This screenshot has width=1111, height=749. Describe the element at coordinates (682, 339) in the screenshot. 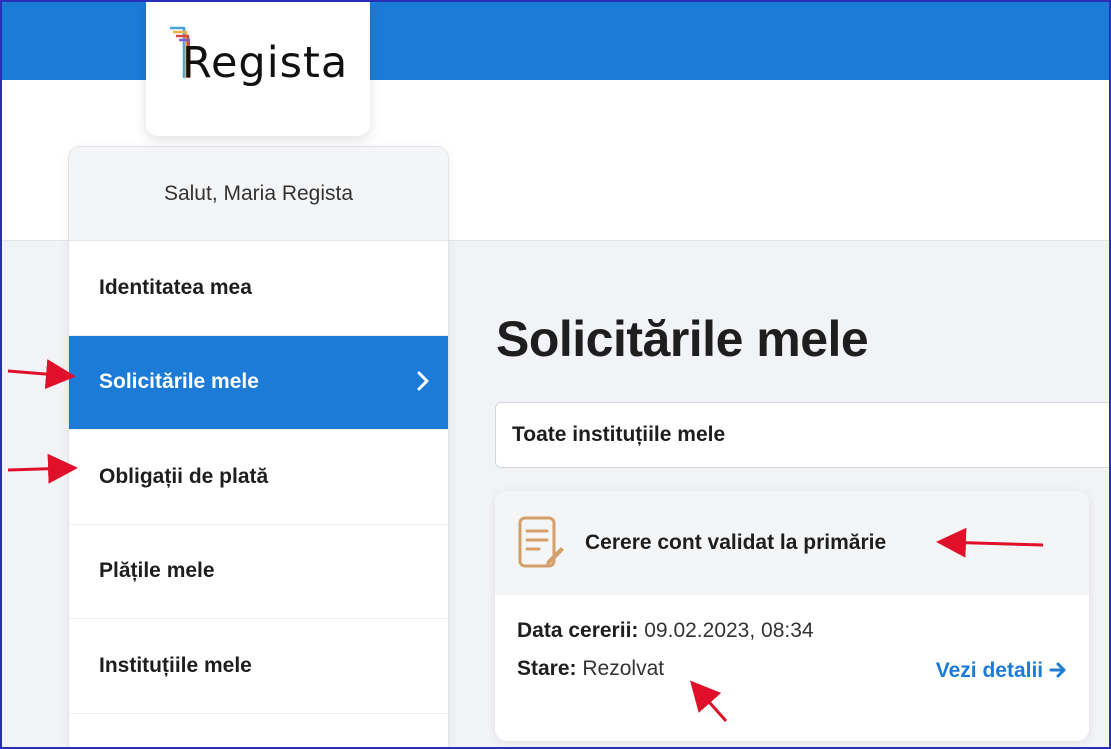

I see `page-title: Solicitările mele` at that location.